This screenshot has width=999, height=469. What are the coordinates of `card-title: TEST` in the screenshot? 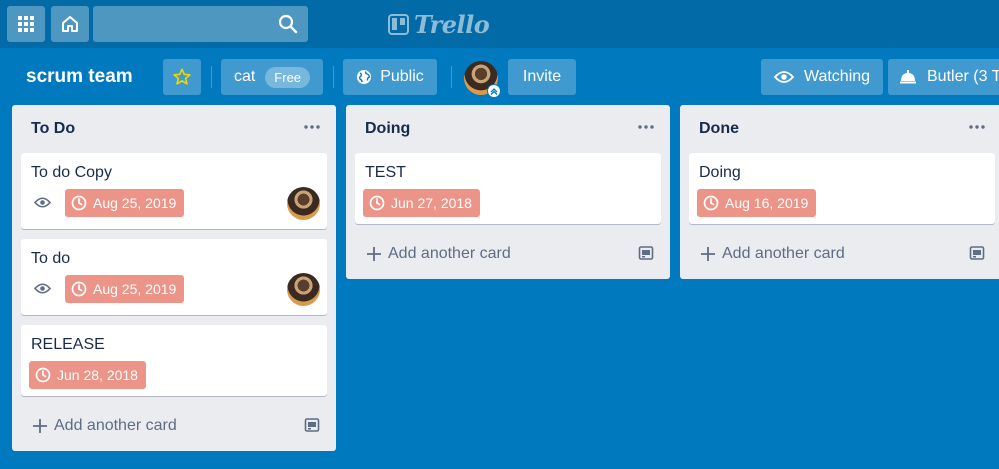 It's located at (385, 172).